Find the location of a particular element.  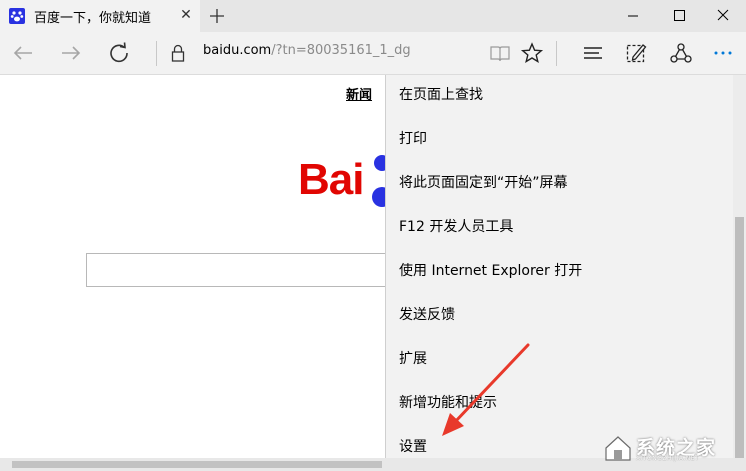

menu-item-open-with-ie: 使用 Internet Explorer 打开 is located at coordinates (490, 273).